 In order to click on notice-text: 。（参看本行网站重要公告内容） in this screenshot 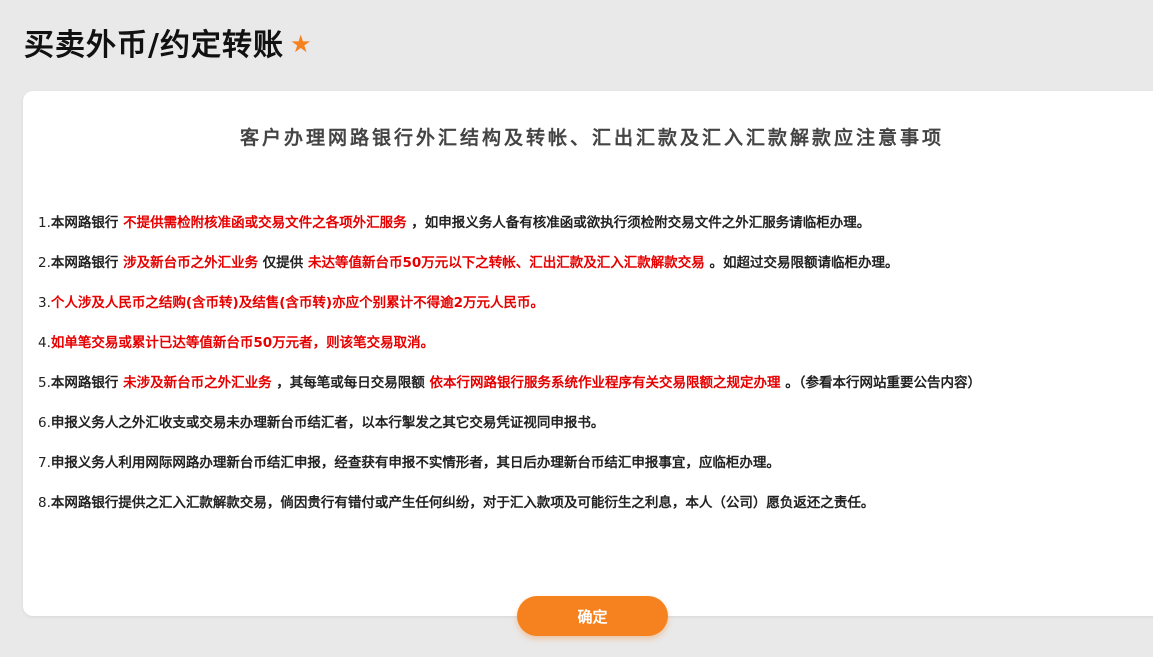, I will do `click(880, 383)`.